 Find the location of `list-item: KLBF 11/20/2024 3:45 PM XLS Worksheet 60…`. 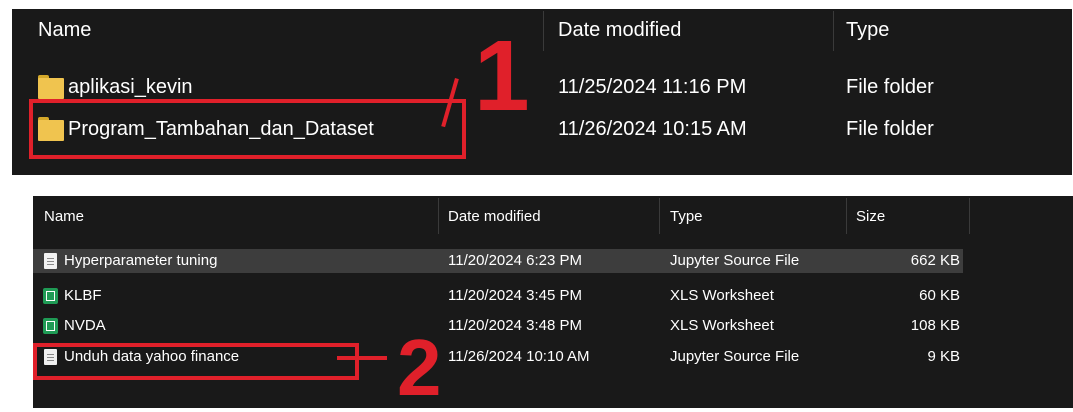

list-item: KLBF 11/20/2024 3:45 PM XLS Worksheet 60… is located at coordinates (498, 296).